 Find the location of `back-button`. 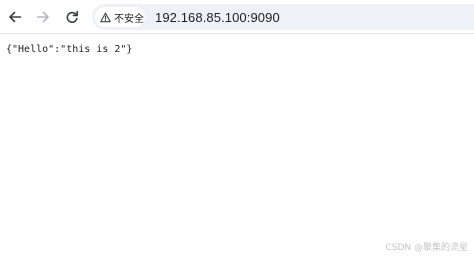

back-button is located at coordinates (15, 17).